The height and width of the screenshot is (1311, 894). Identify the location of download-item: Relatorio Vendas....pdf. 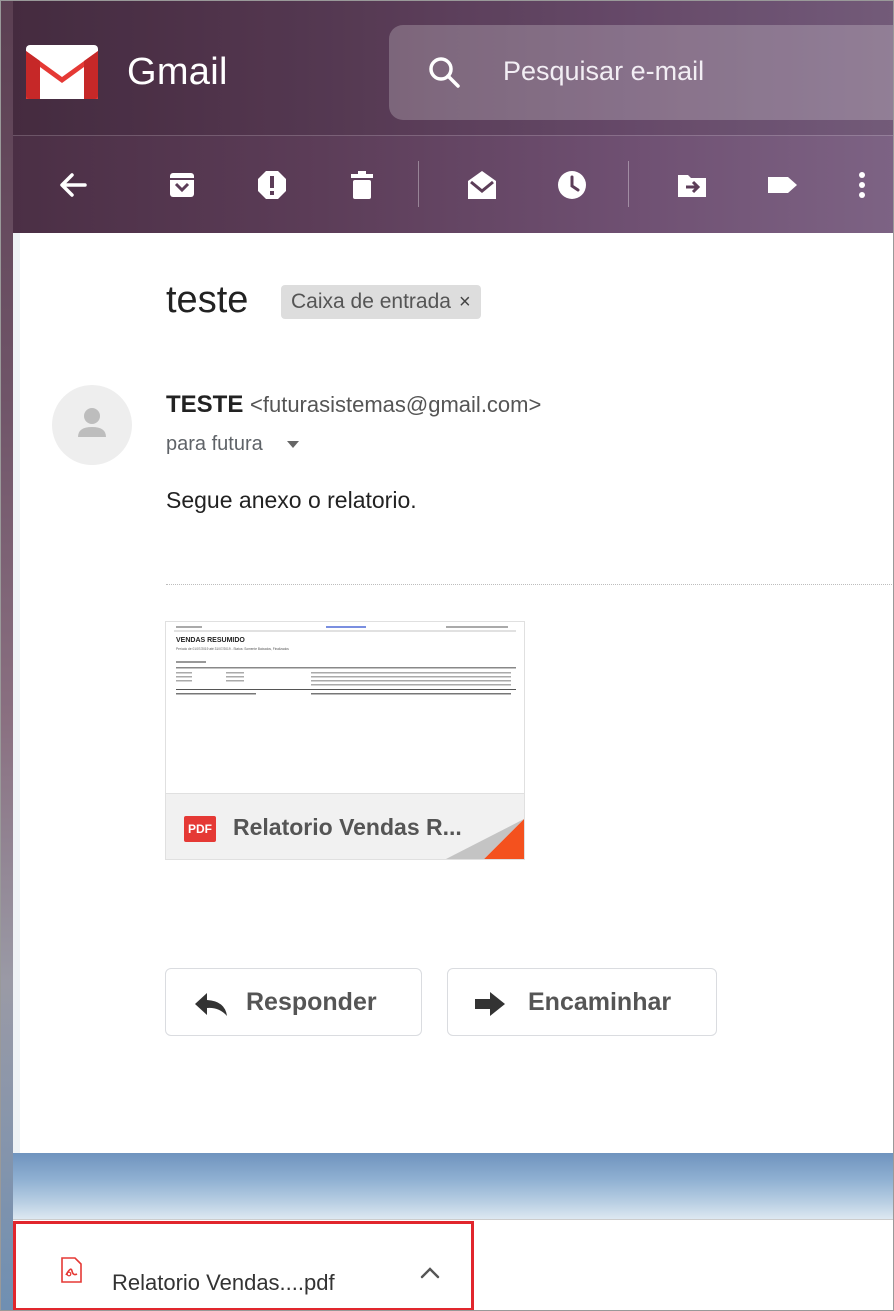
(243, 1265).